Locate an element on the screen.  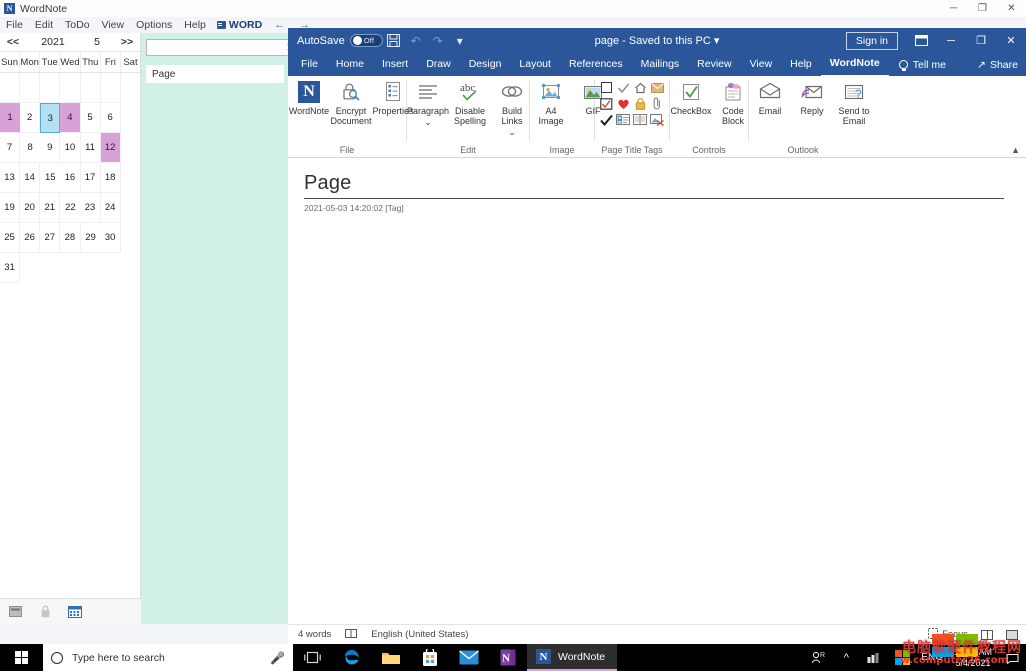
tab-review: Review is located at coordinates (714, 64).